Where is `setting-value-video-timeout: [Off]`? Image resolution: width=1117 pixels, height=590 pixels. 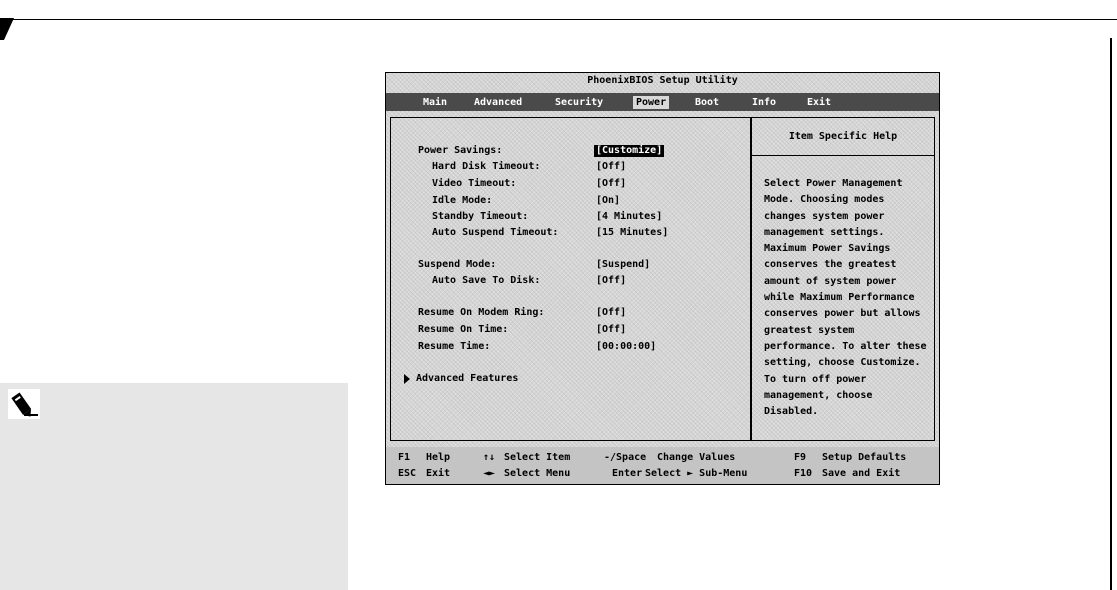 setting-value-video-timeout: [Off] is located at coordinates (611, 184).